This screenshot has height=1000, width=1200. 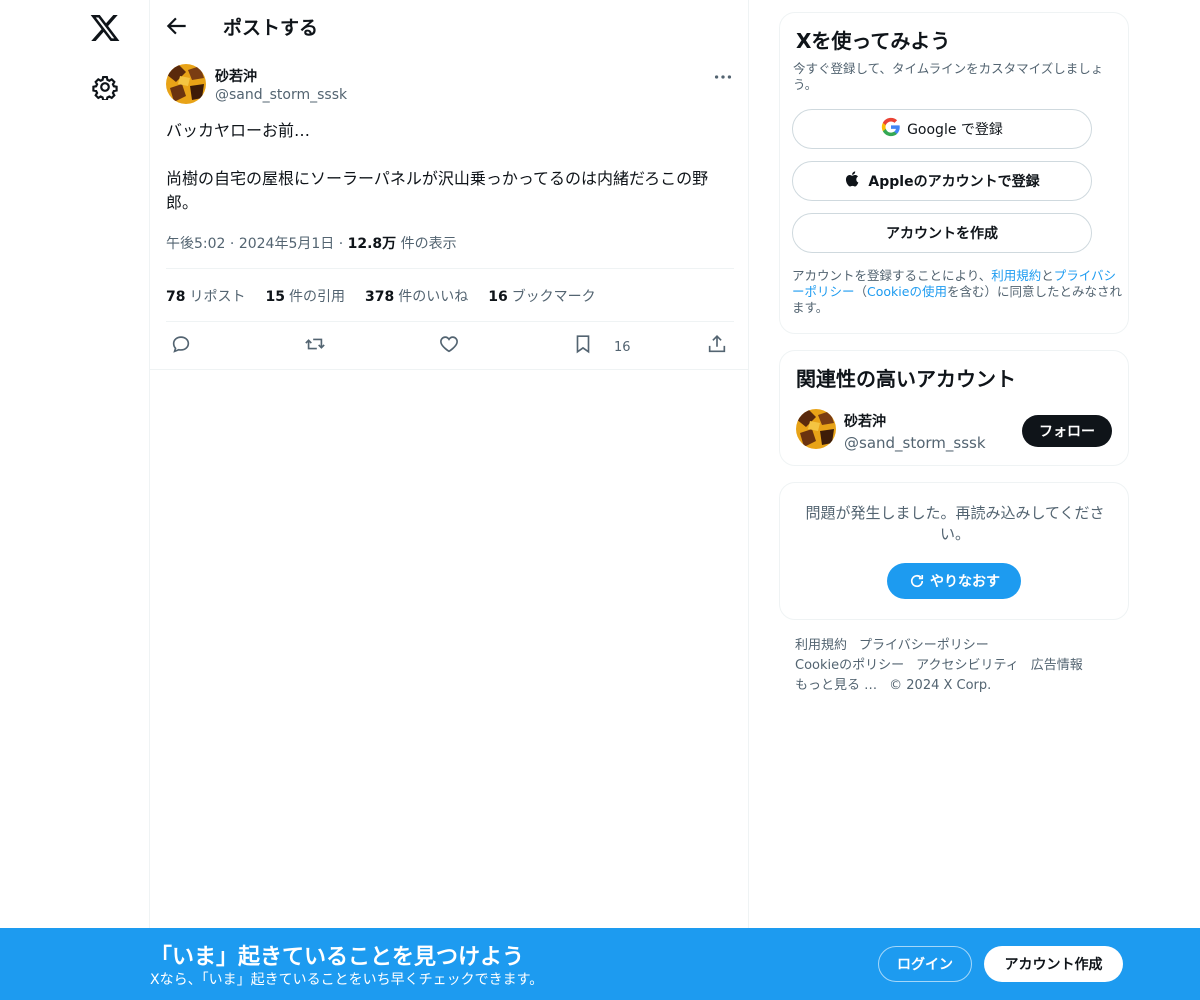 What do you see at coordinates (451, 86) in the screenshot?
I see `post-author: 砂若沖 @sand_storm_sssk` at bounding box center [451, 86].